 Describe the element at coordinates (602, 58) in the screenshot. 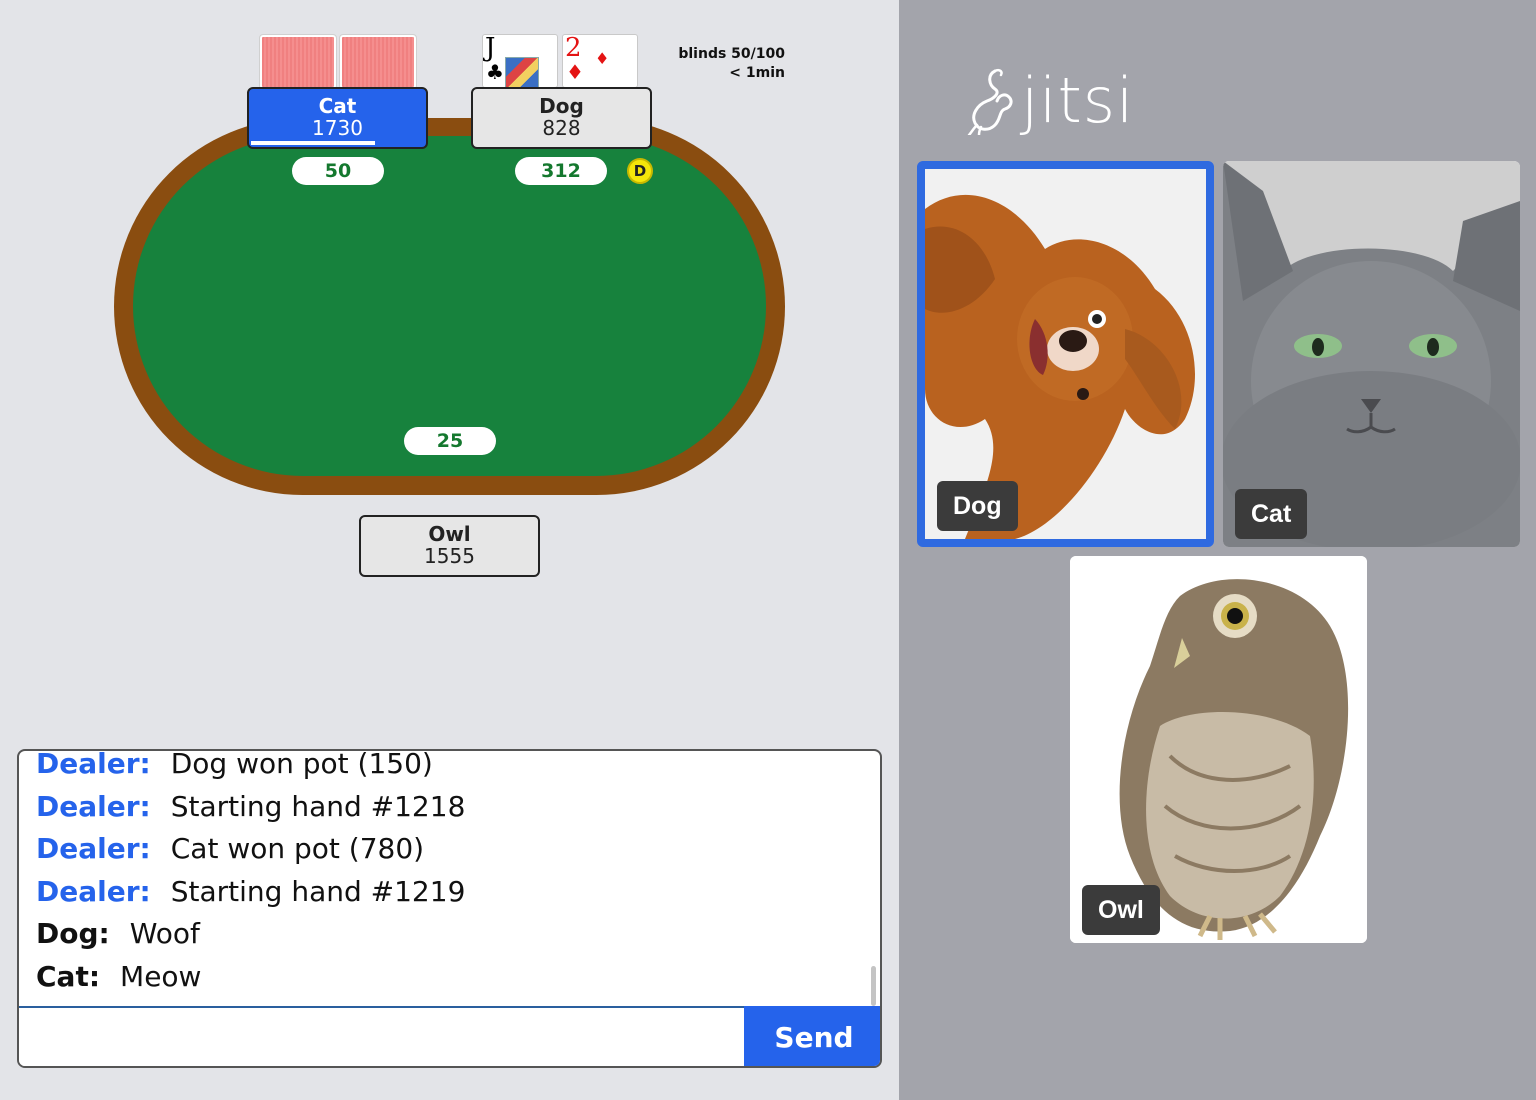

I see `diamond-pip-icon: ♦` at that location.